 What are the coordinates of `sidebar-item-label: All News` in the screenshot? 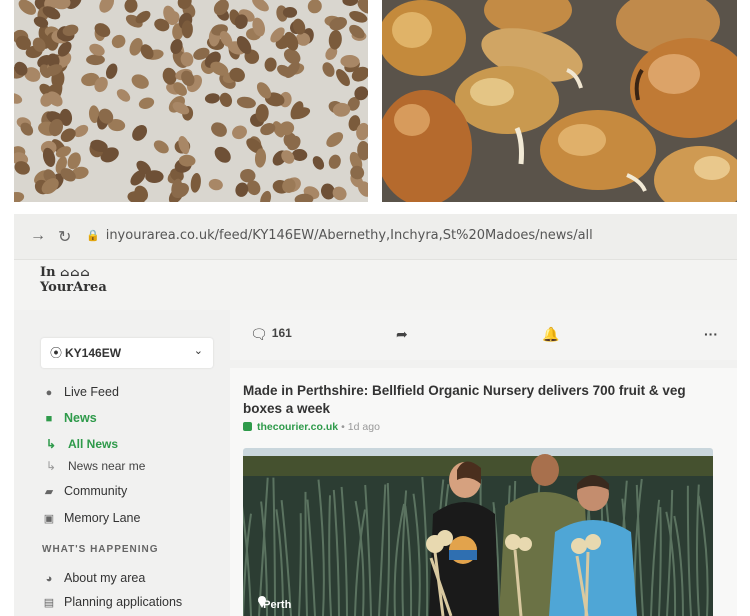 It's located at (93, 444).